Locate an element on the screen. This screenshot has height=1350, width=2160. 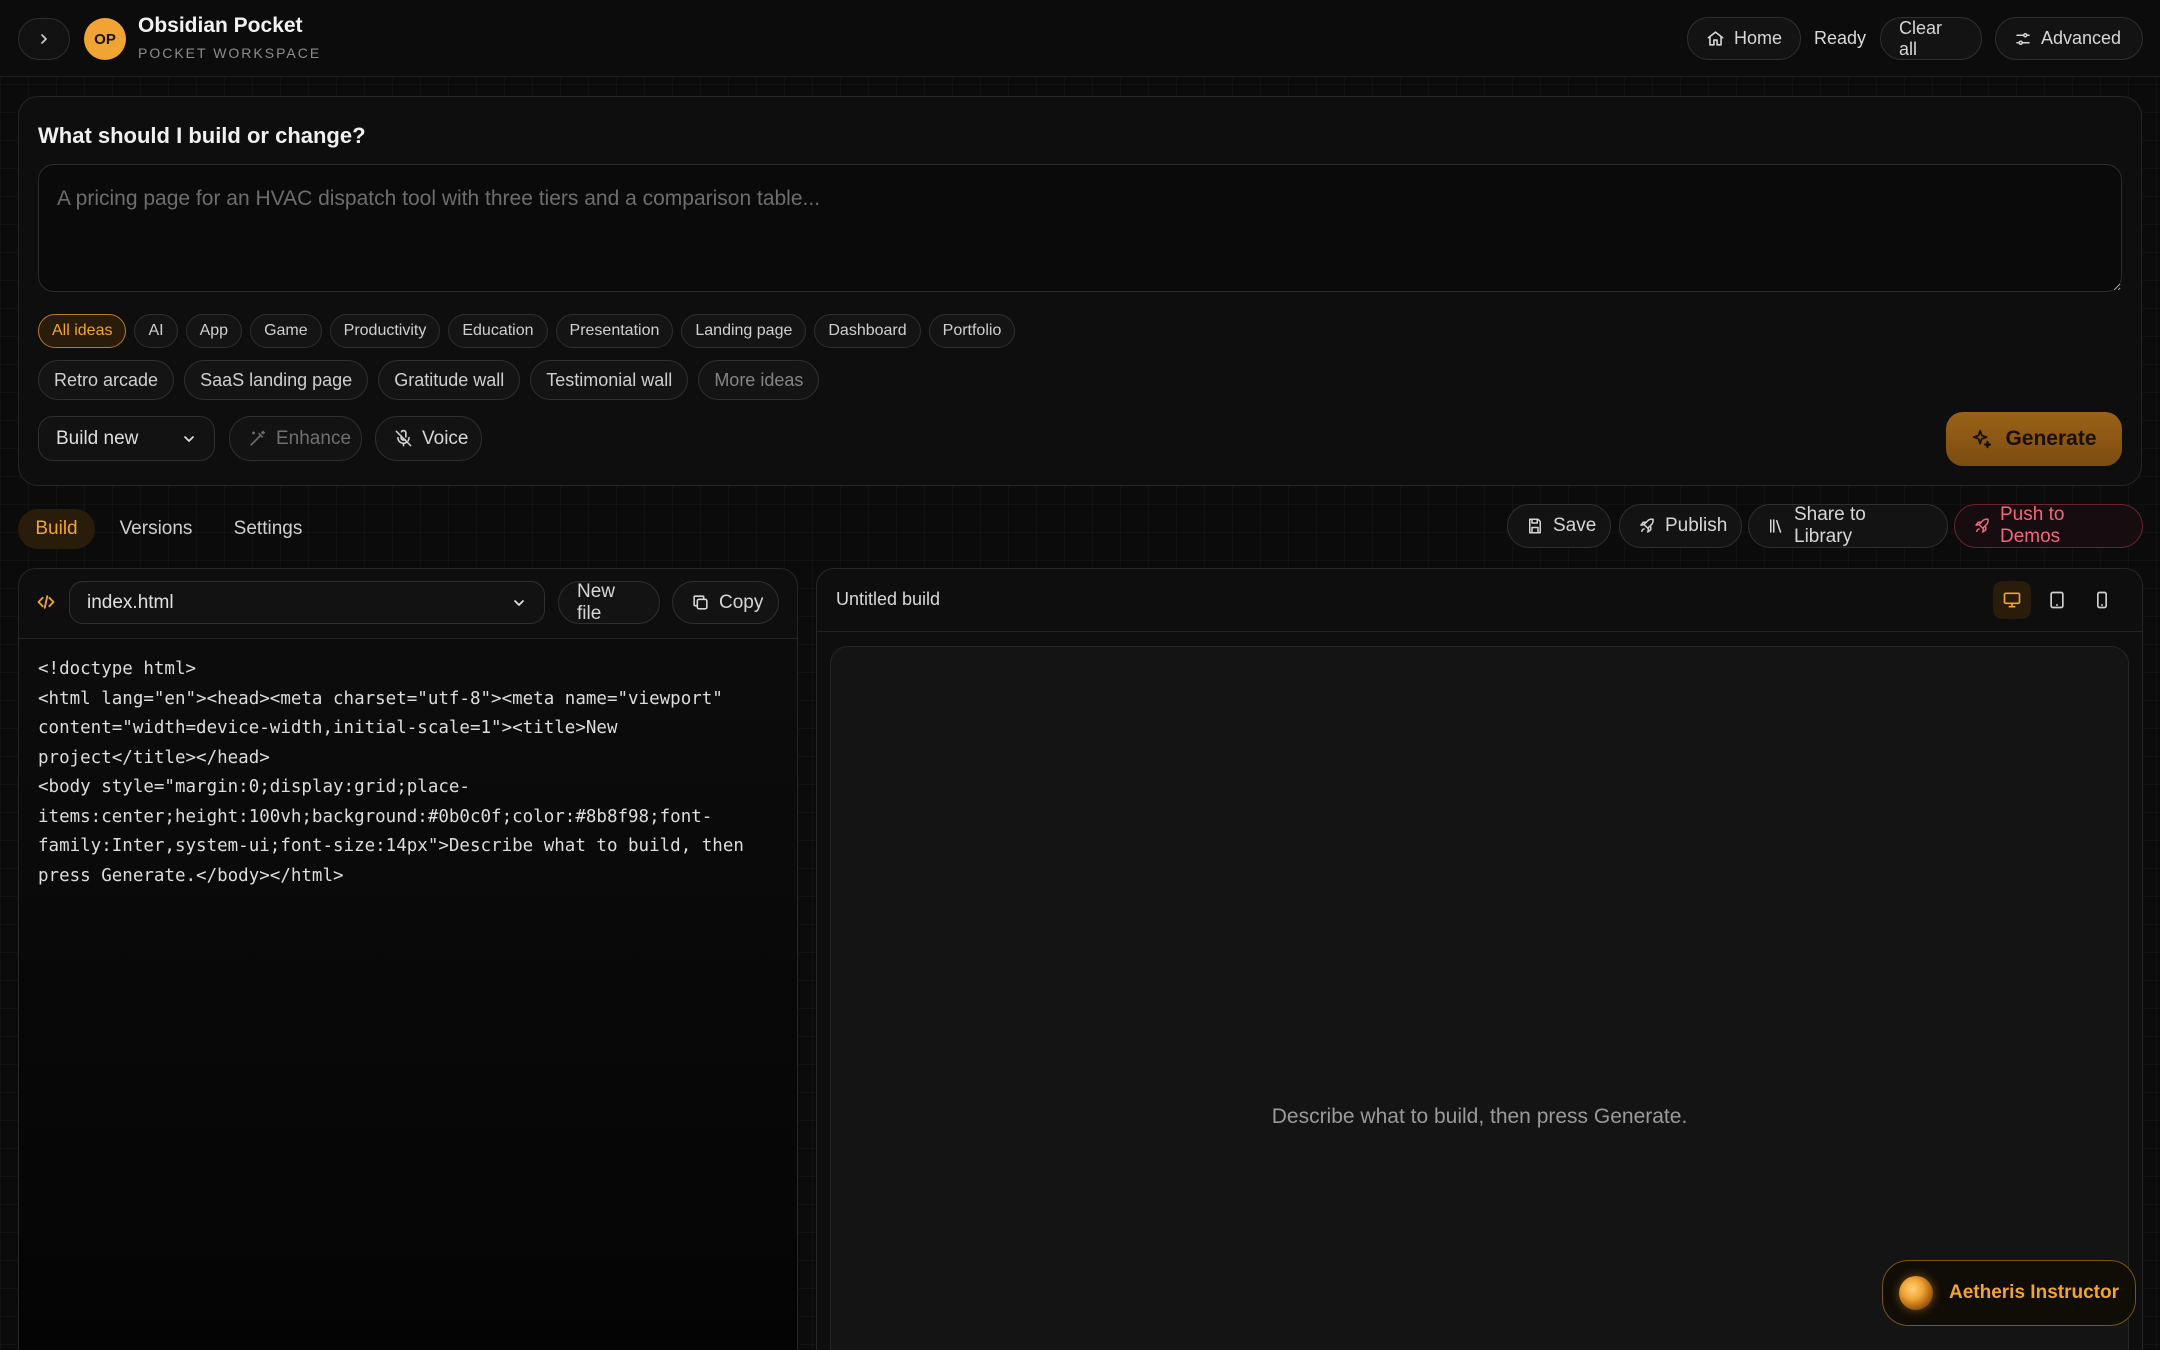
chip-landing-page: Landing page is located at coordinates (744, 331).